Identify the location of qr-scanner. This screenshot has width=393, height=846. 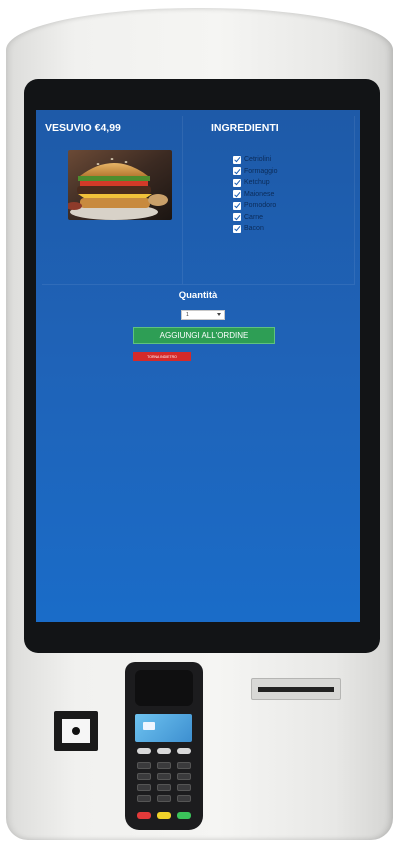
(76, 731).